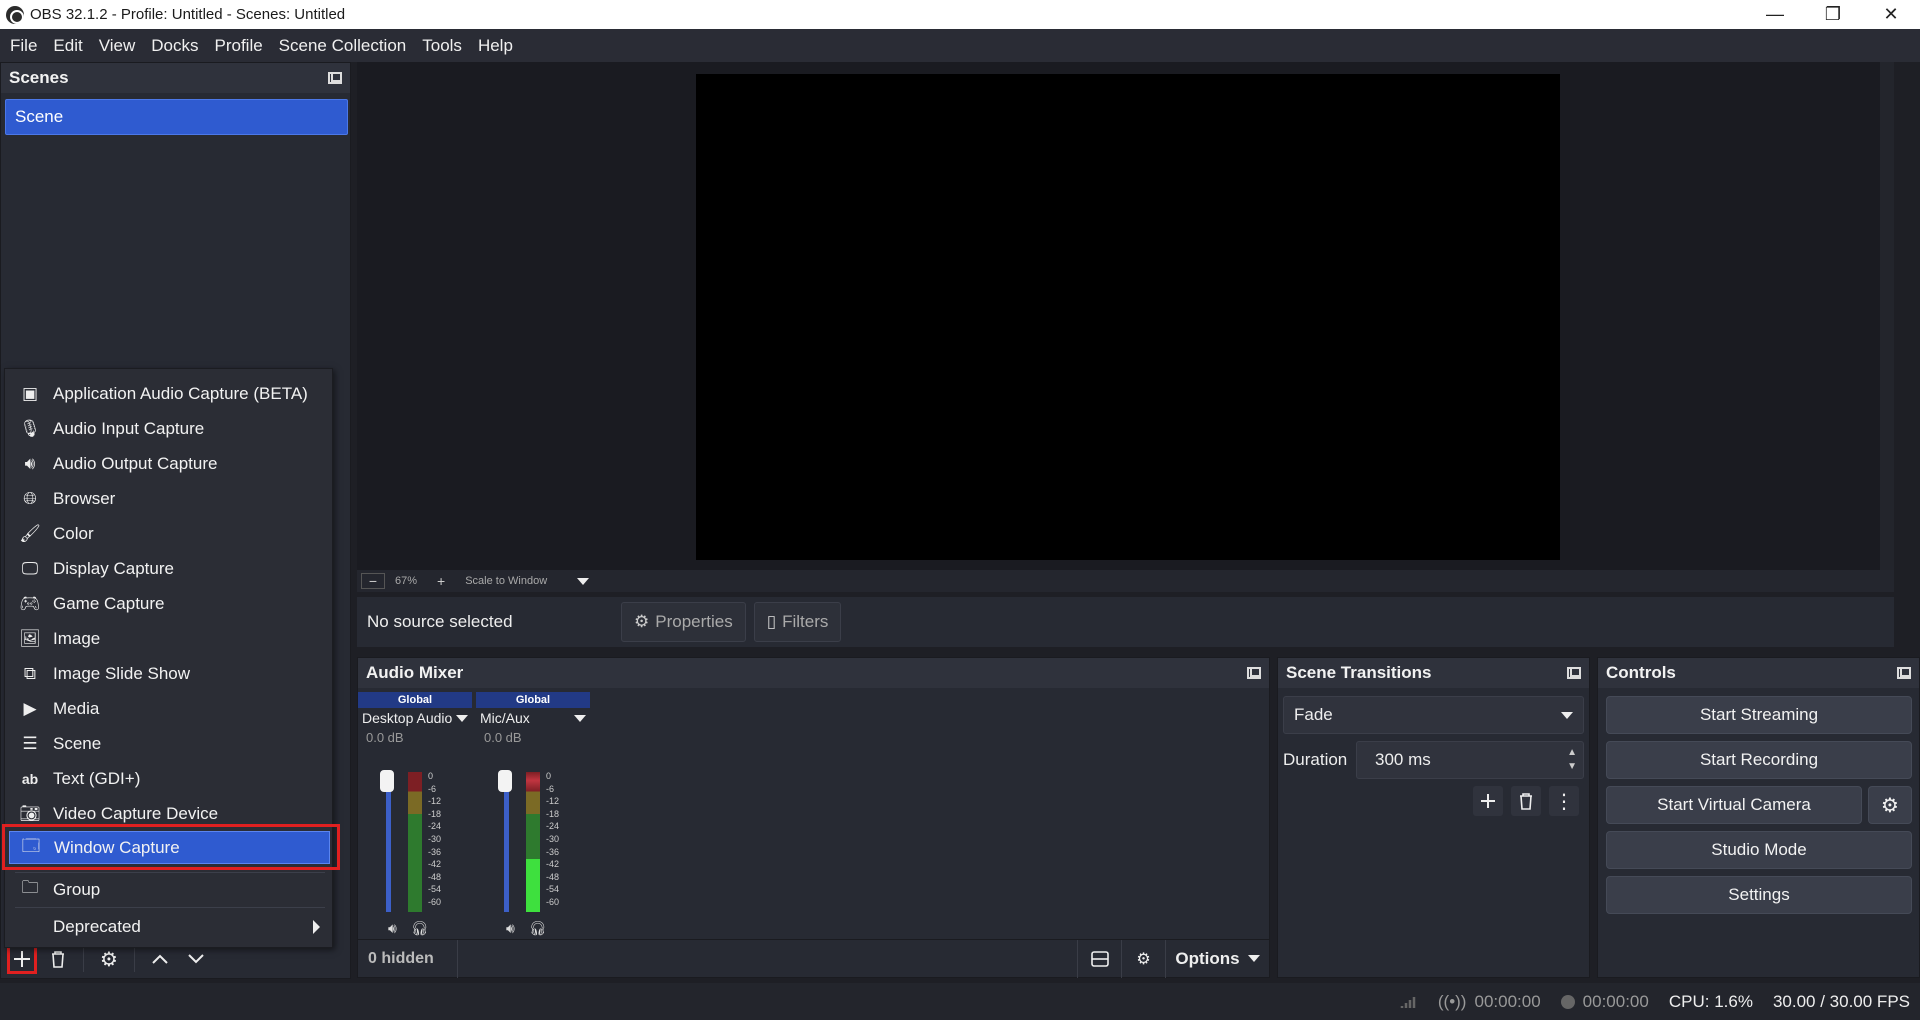  I want to click on preview-scrollbar, so click(1887, 316).